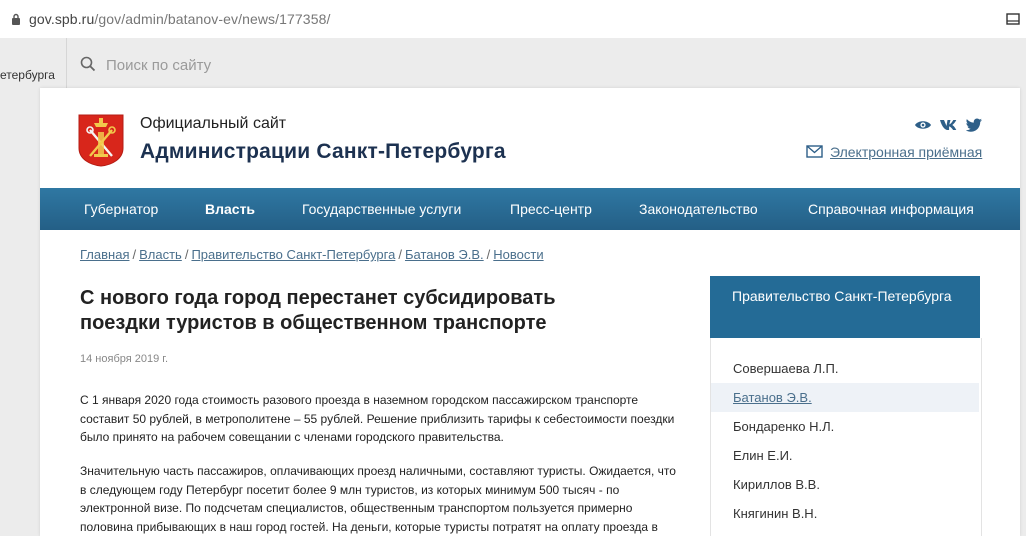  What do you see at coordinates (62, 19) in the screenshot?
I see `url-domain: gov.spb.ru` at bounding box center [62, 19].